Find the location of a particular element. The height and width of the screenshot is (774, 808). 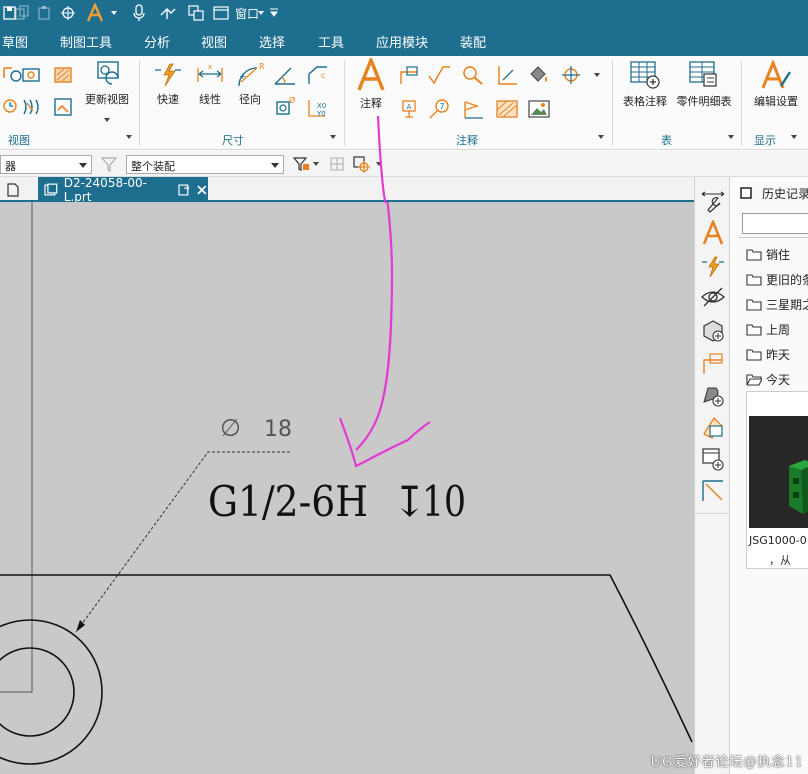

snap-dropdown-icon is located at coordinates (379, 164).